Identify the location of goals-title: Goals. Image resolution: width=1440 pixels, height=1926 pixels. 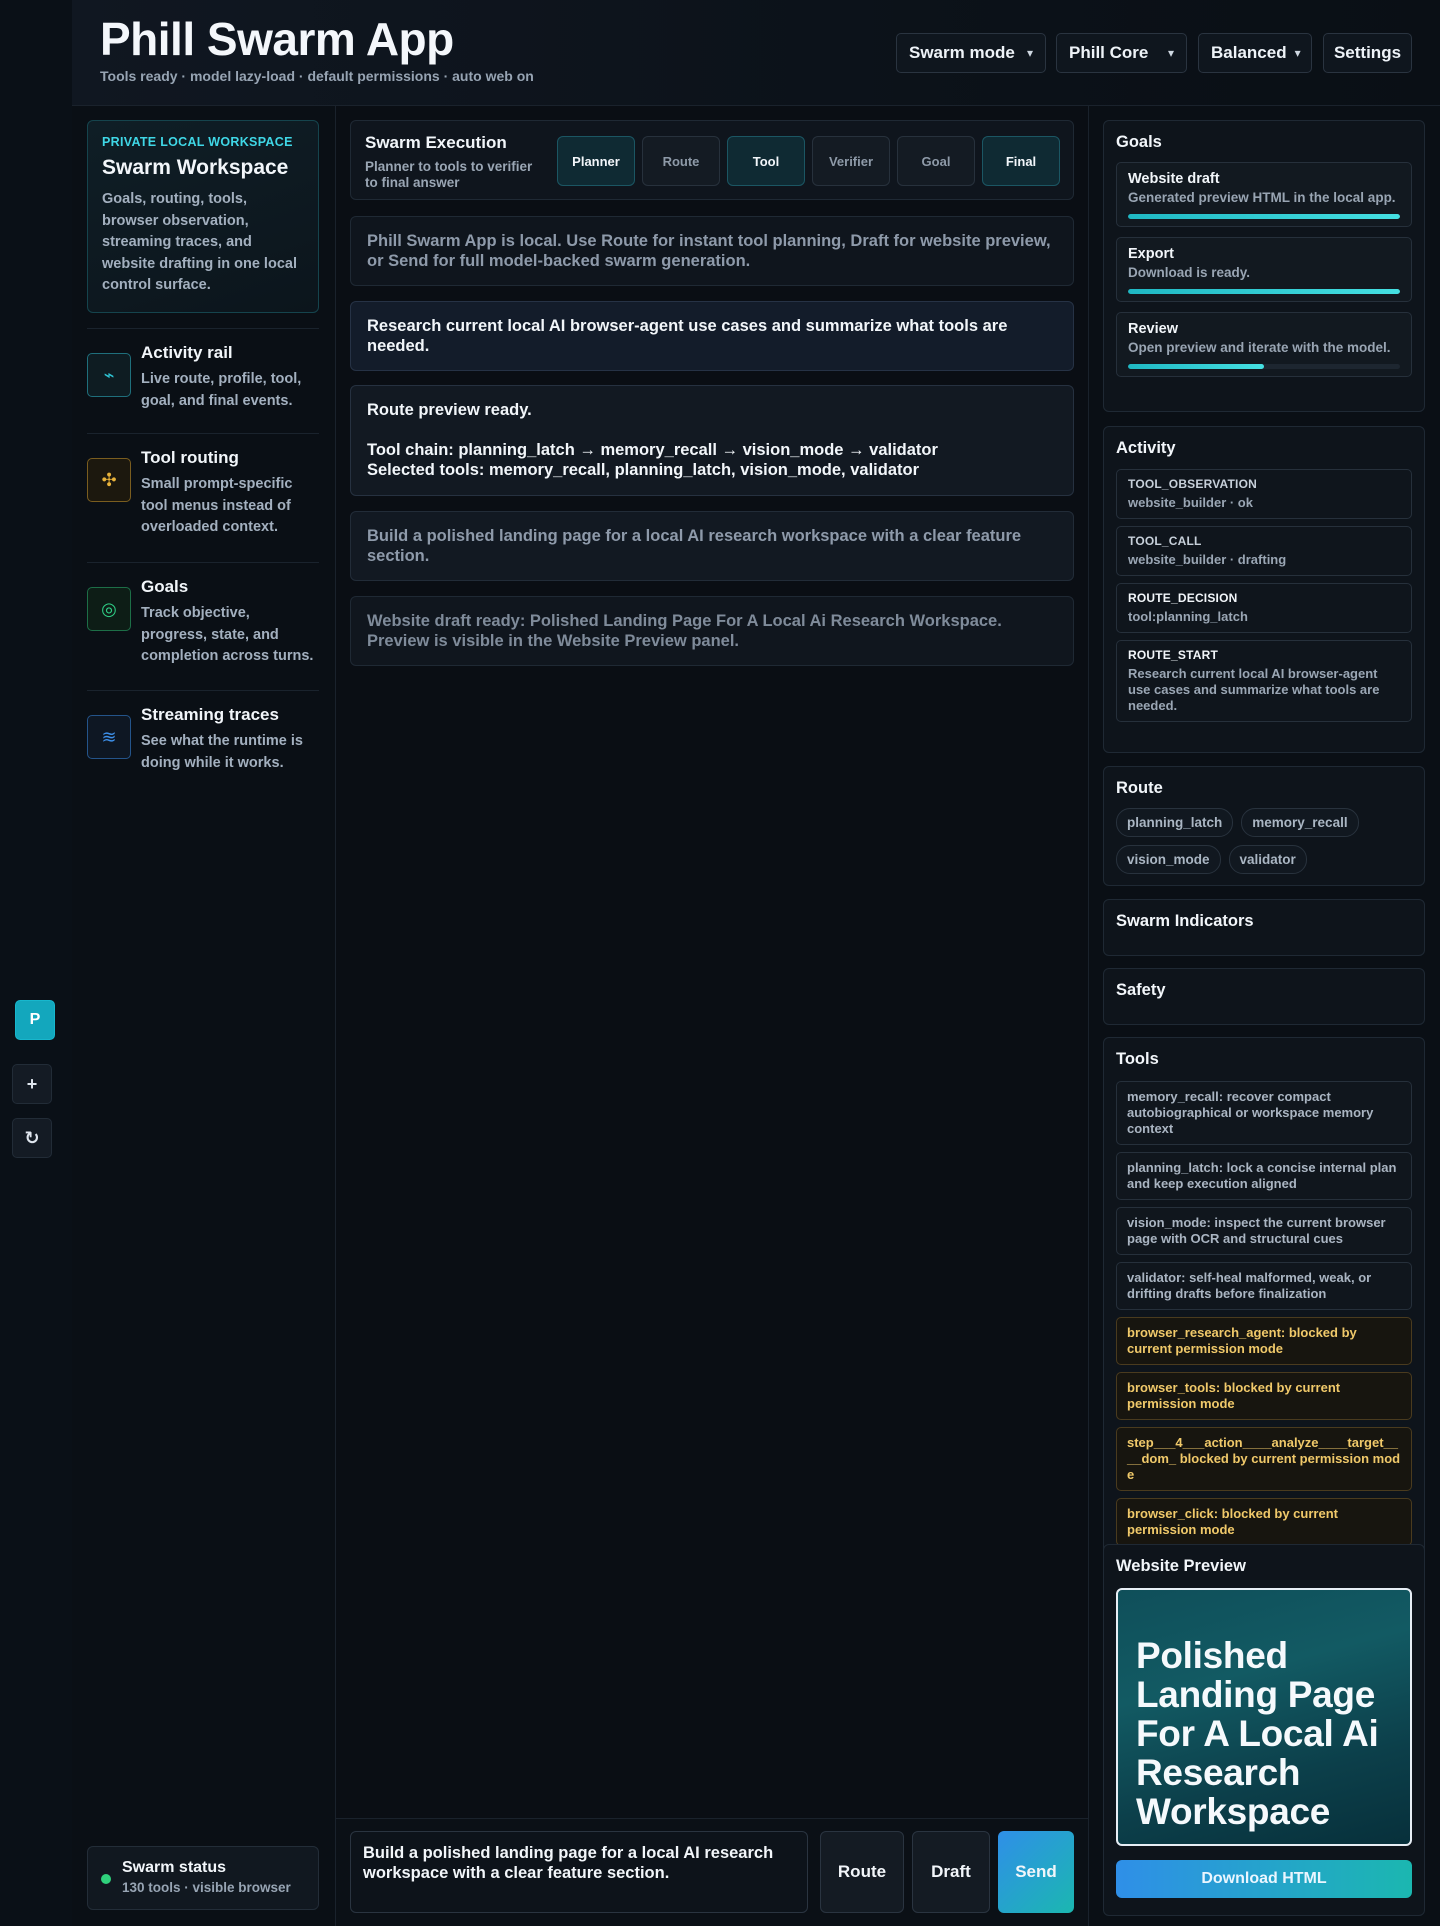
(1139, 142).